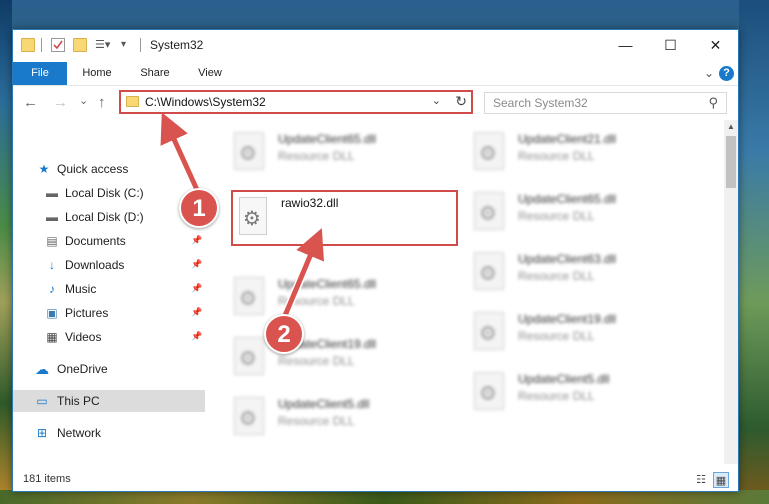 The image size is (769, 504). I want to click on search-placeholder: Search System32, so click(540, 103).